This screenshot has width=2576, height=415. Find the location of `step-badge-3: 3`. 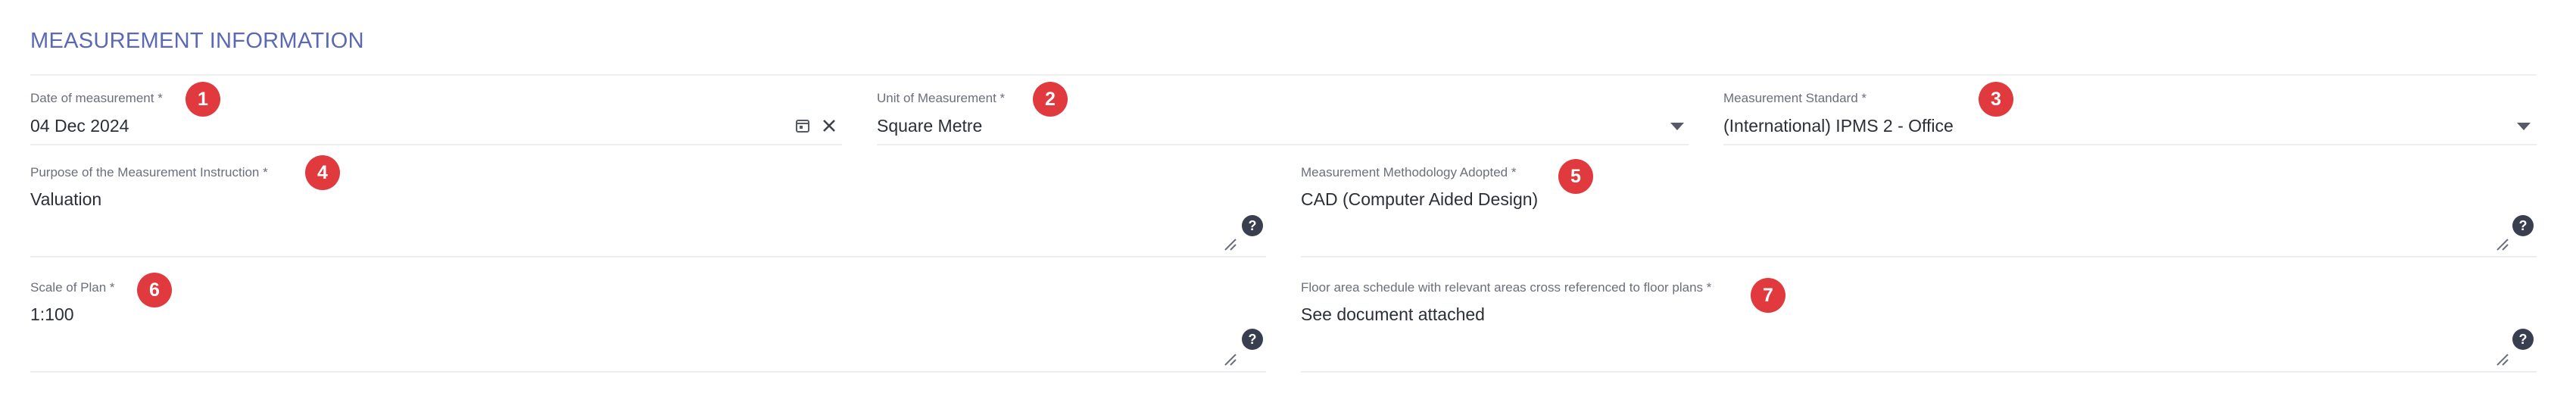

step-badge-3: 3 is located at coordinates (1996, 99).